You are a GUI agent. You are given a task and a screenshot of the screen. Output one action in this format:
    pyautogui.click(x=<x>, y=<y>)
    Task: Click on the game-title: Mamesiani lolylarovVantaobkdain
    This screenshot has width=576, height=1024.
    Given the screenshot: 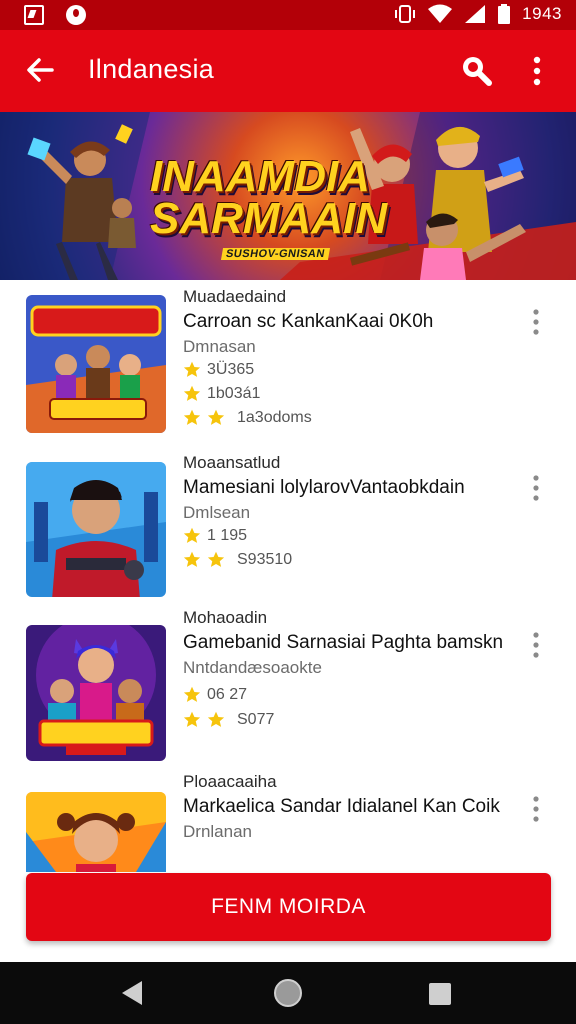 What is the action you would take?
    pyautogui.click(x=324, y=487)
    